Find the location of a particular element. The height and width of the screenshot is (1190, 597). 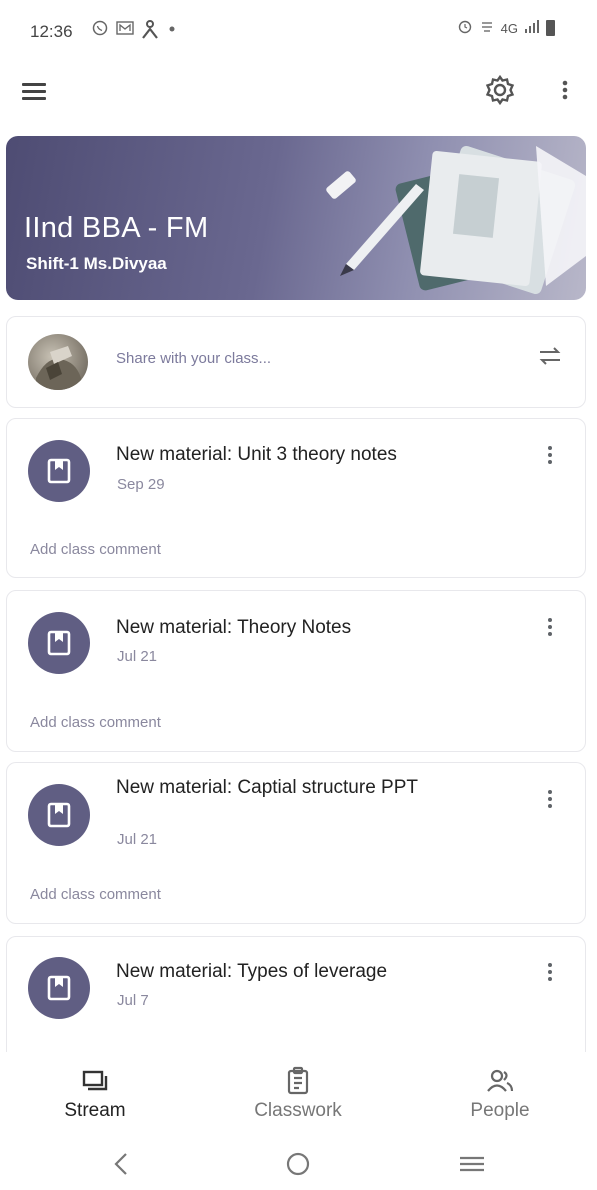

tab-stream: Stream is located at coordinates (95, 1092).